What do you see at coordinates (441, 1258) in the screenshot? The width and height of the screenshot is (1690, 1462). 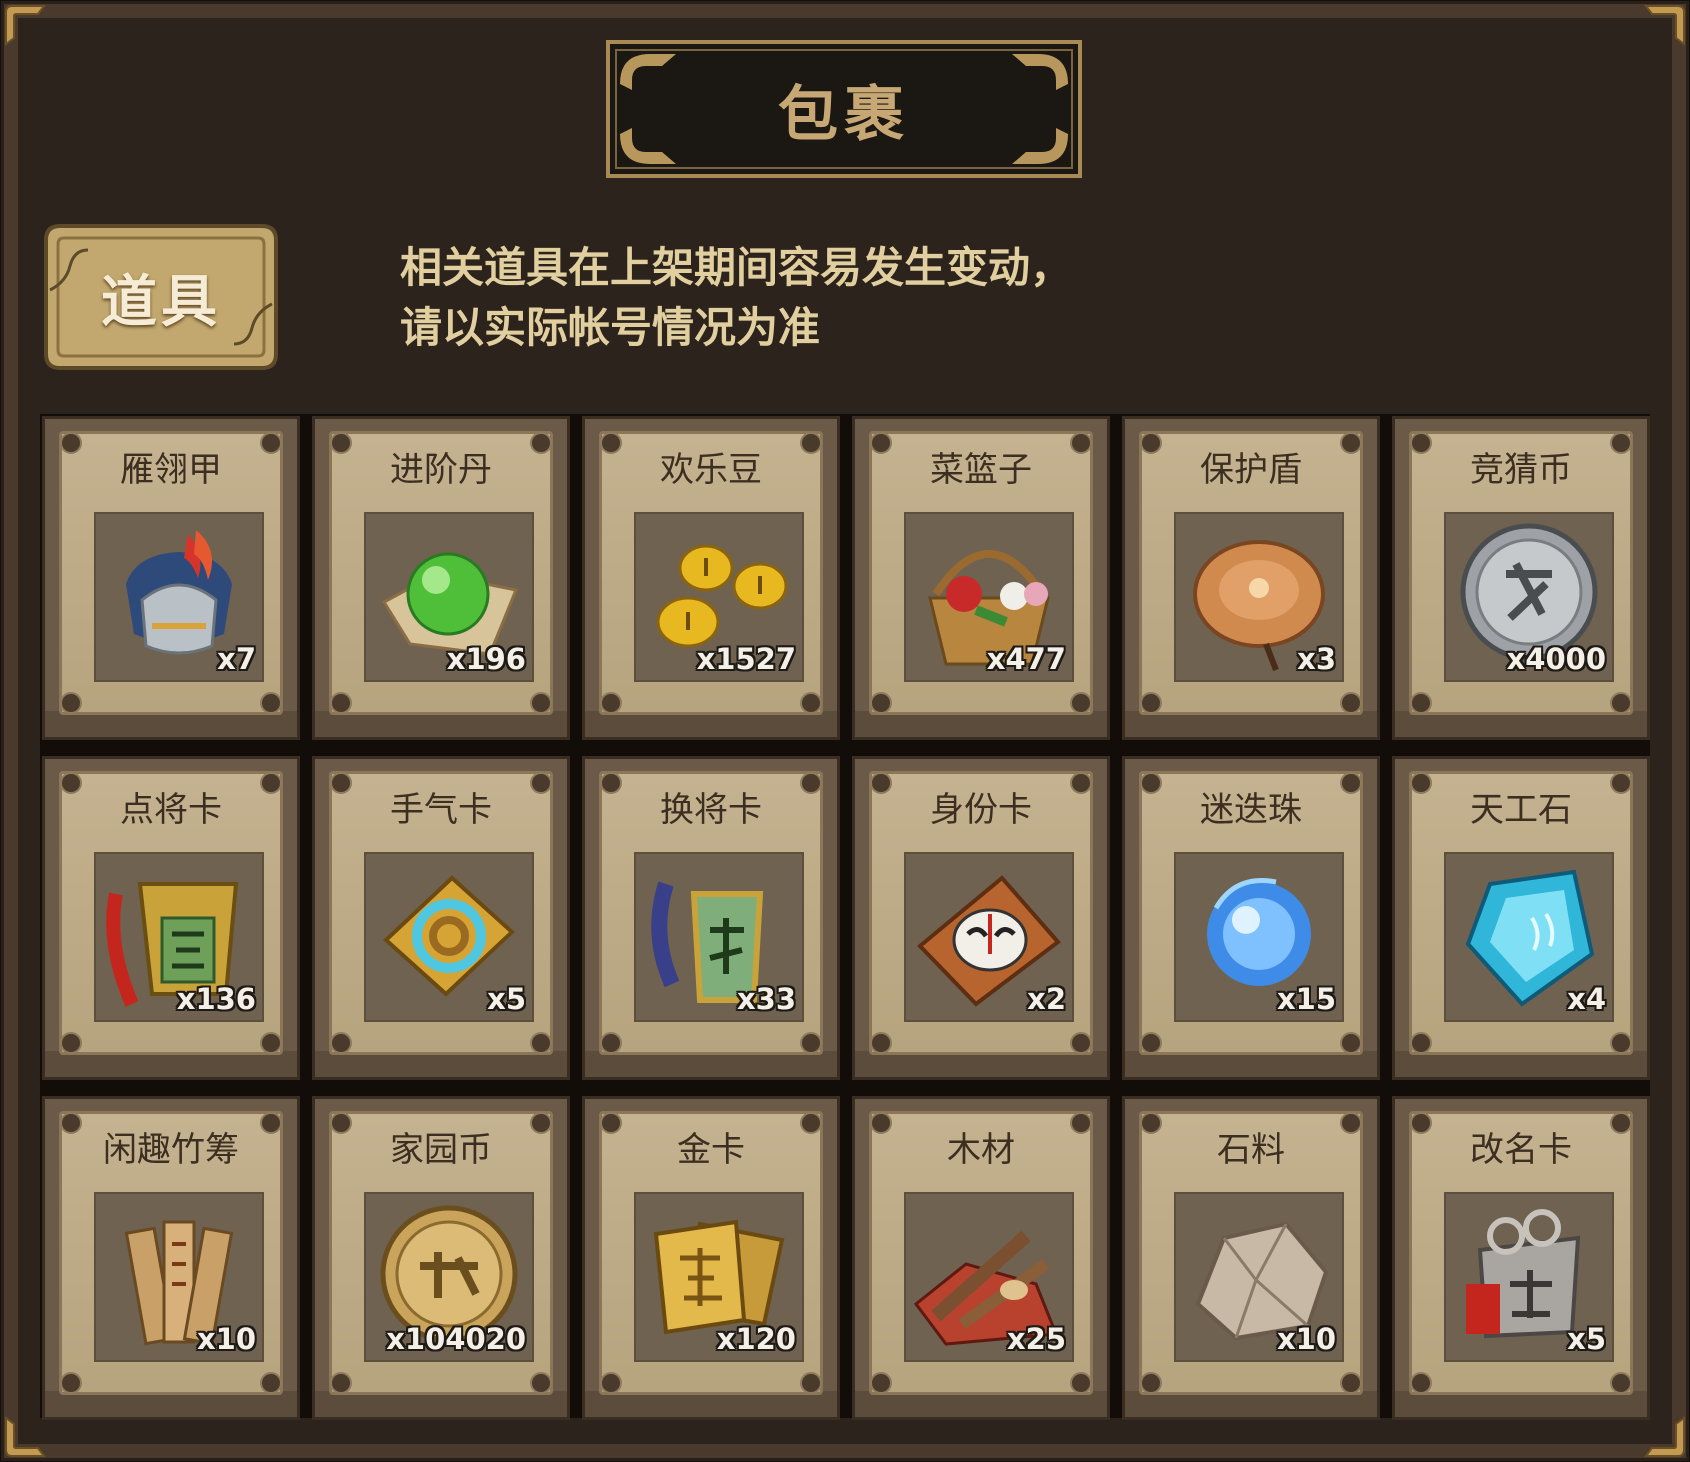 I see `item-card: 家园币 x104020` at bounding box center [441, 1258].